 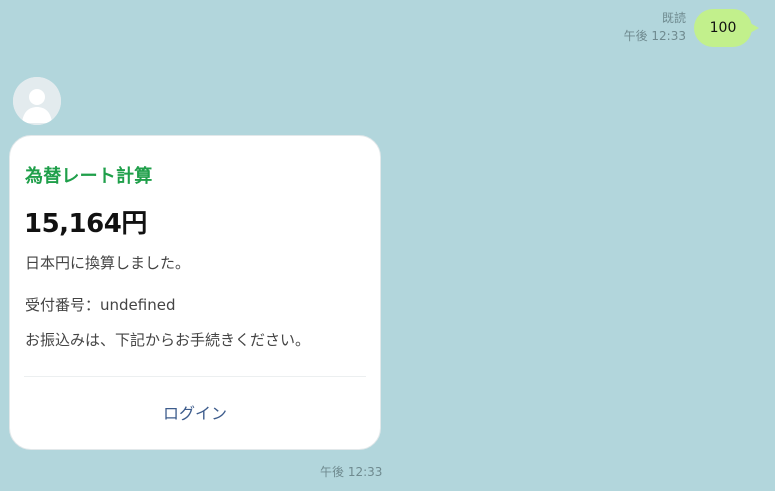 I want to click on default-user-avatar-icon, so click(x=37, y=101).